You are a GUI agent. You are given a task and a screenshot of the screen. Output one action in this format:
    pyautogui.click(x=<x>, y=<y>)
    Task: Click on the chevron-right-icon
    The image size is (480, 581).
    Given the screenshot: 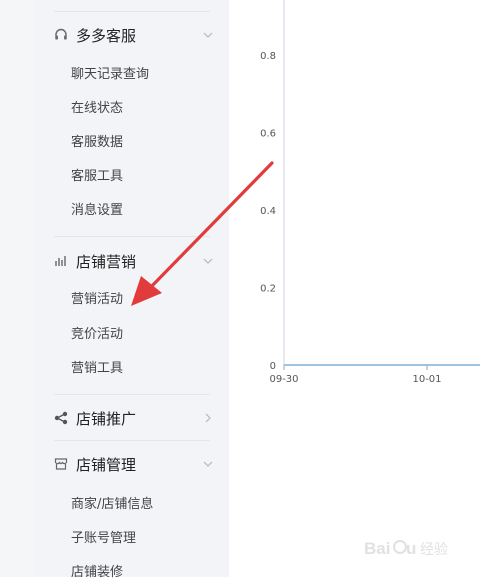 What is the action you would take?
    pyautogui.click(x=208, y=418)
    